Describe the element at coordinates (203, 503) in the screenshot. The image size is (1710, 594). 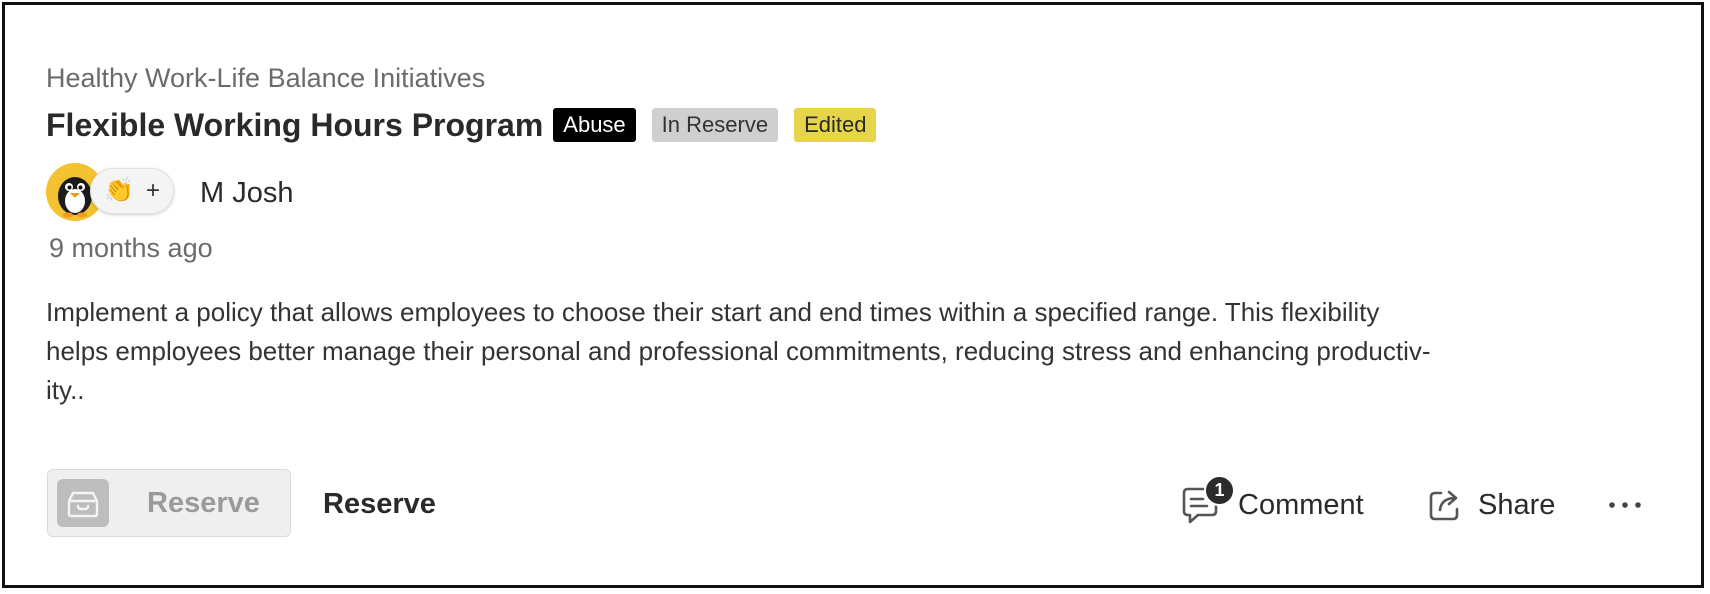
I see `reserve-button-label: Reserve` at that location.